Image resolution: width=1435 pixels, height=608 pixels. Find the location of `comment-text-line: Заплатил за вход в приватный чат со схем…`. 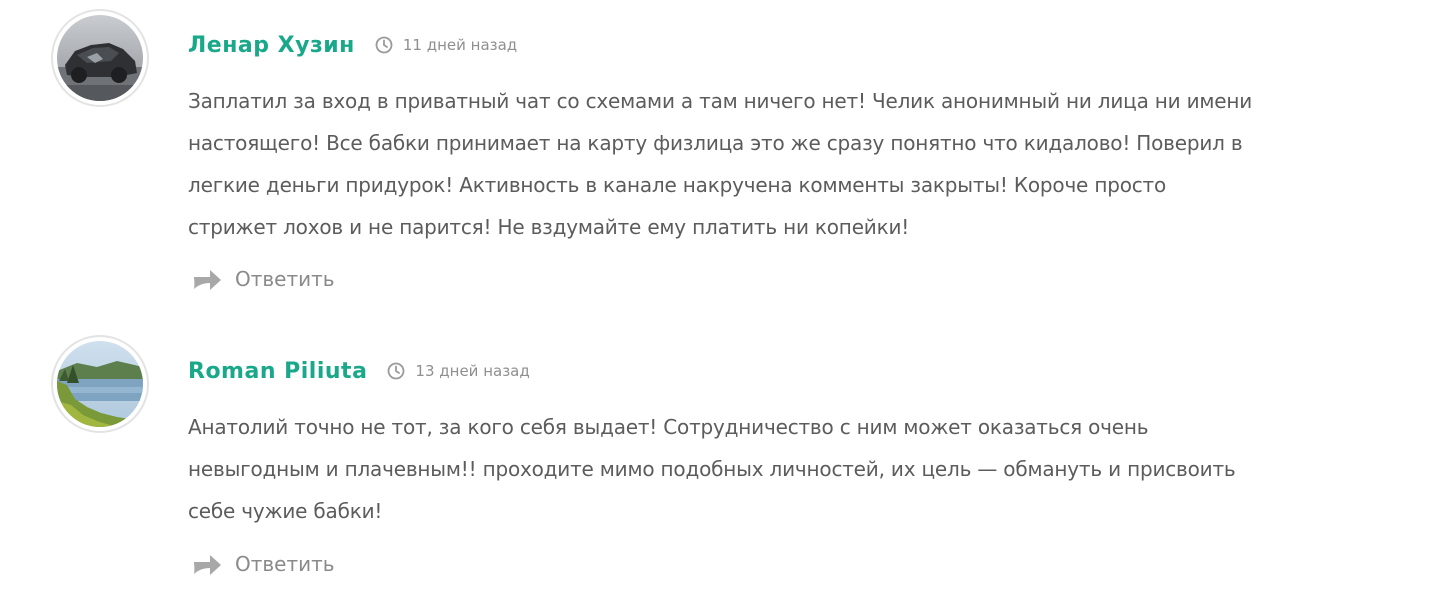

comment-text-line: Заплатил за вход в приватный чат со схем… is located at coordinates (720, 101).